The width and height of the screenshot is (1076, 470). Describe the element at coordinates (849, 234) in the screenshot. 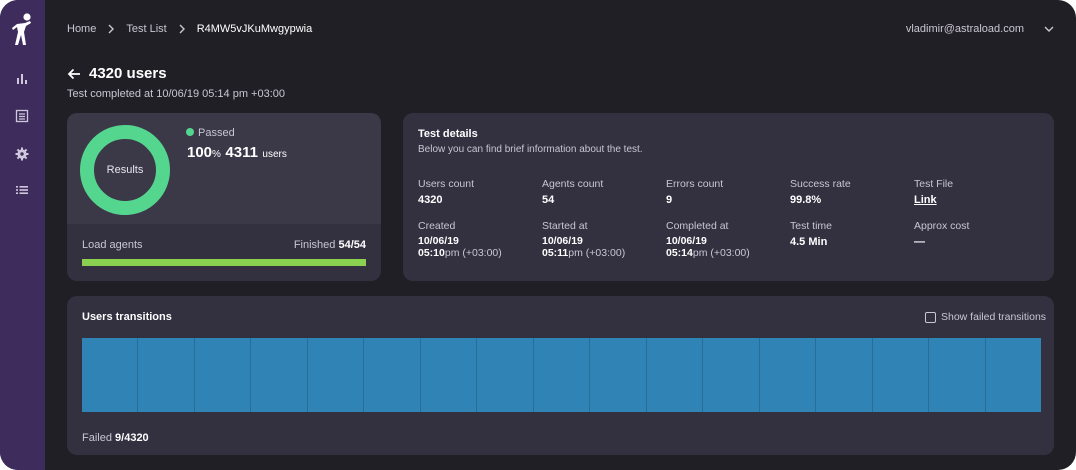

I see `field-test-time: Test time 4.5 Min` at that location.